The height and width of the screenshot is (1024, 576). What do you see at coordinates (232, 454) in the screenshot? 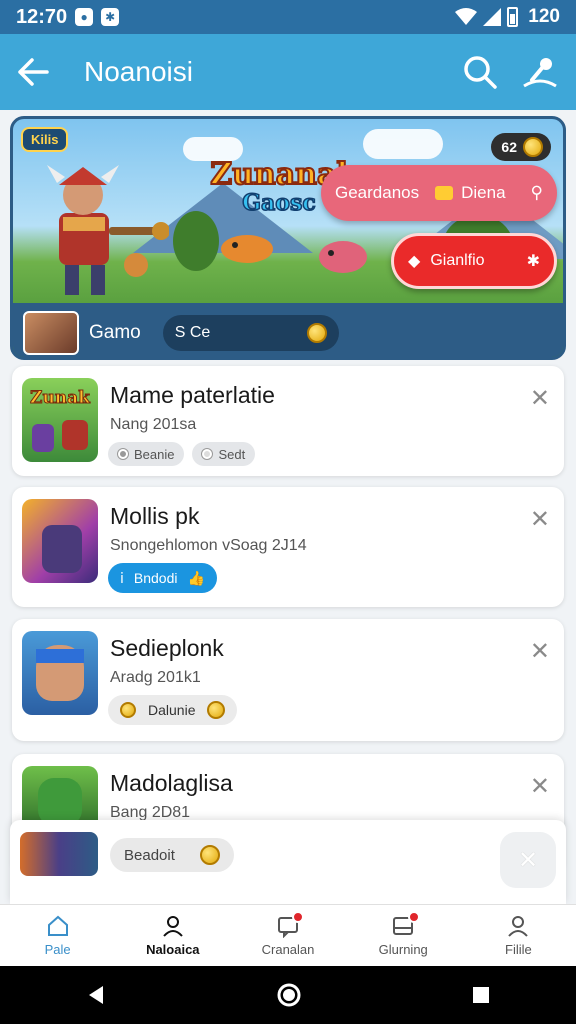
I see `tag-label: Sedt` at bounding box center [232, 454].